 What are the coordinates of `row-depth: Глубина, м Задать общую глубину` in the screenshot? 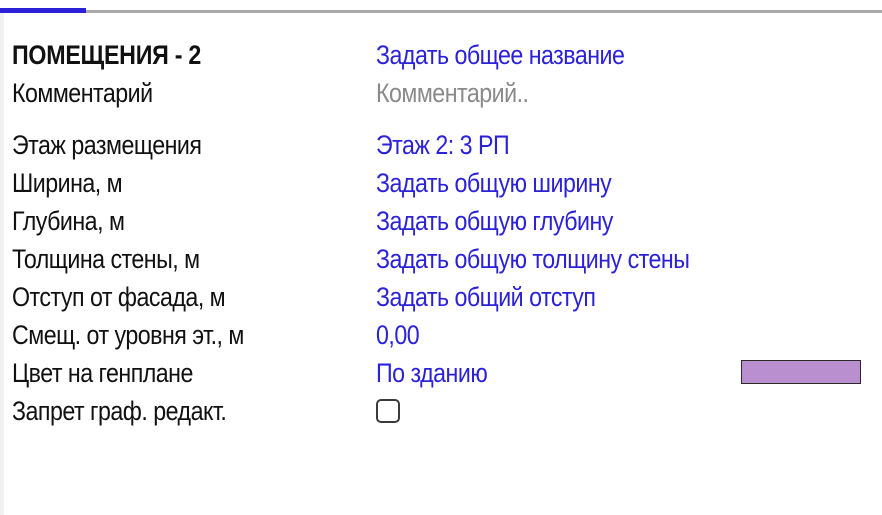 It's located at (442, 221).